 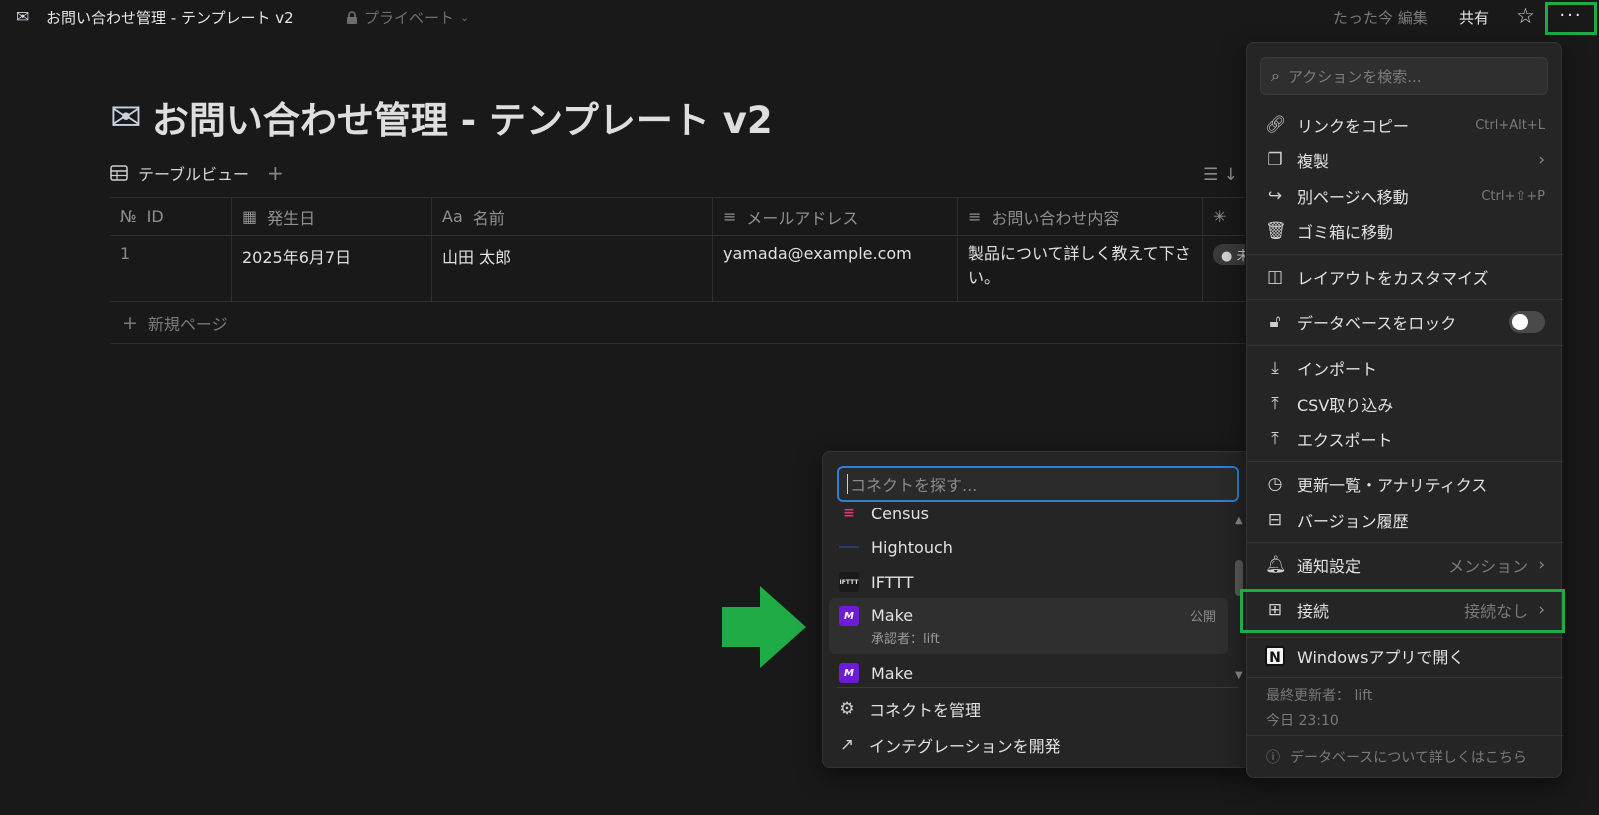 I want to click on last-edited-by: 最終更新者： lift, so click(x=1319, y=696).